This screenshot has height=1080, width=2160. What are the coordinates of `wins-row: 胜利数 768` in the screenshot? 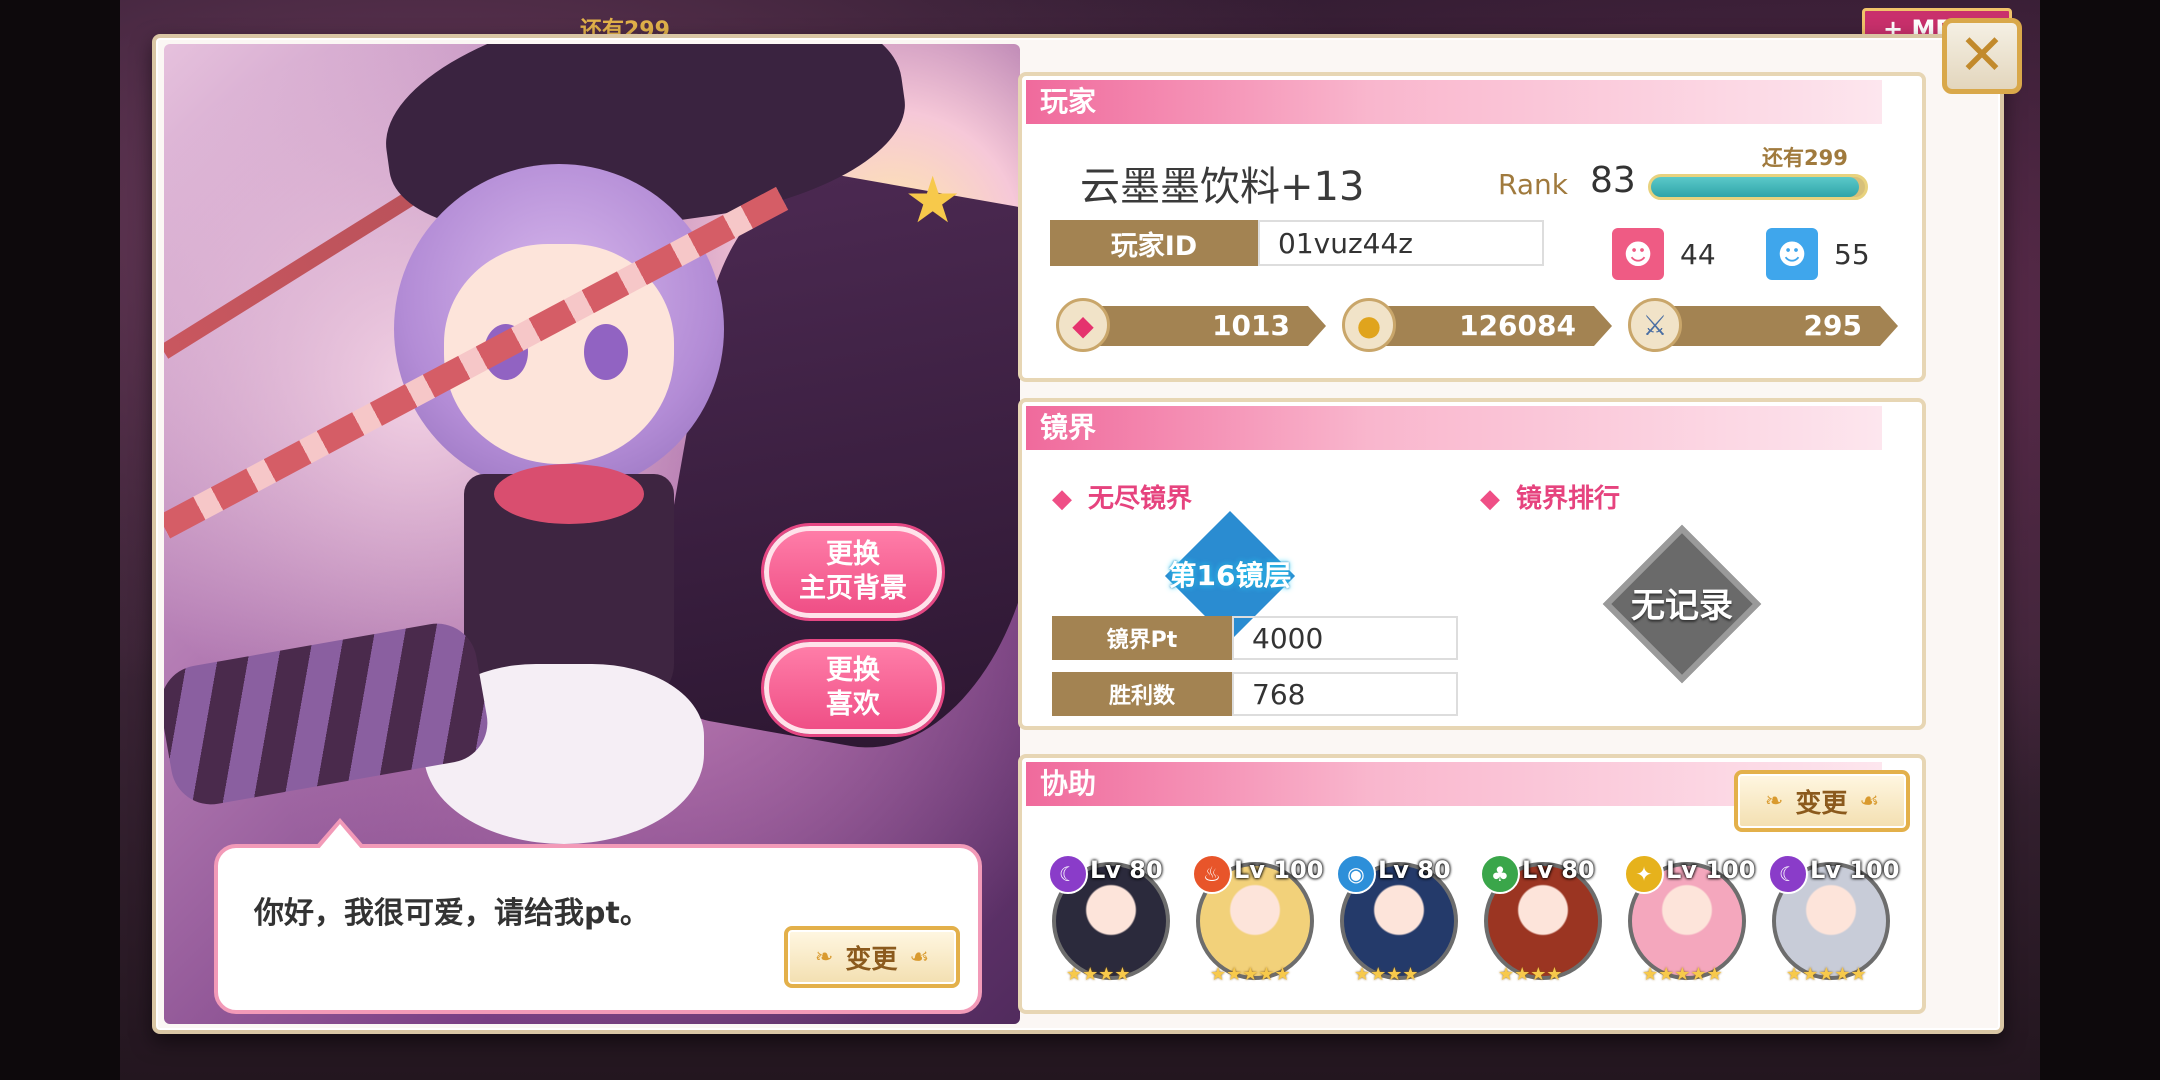 It's located at (1255, 694).